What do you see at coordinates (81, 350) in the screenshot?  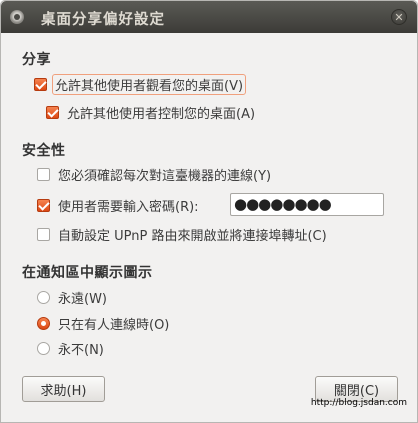 I see `radio-never-label: 永不(N)` at bounding box center [81, 350].